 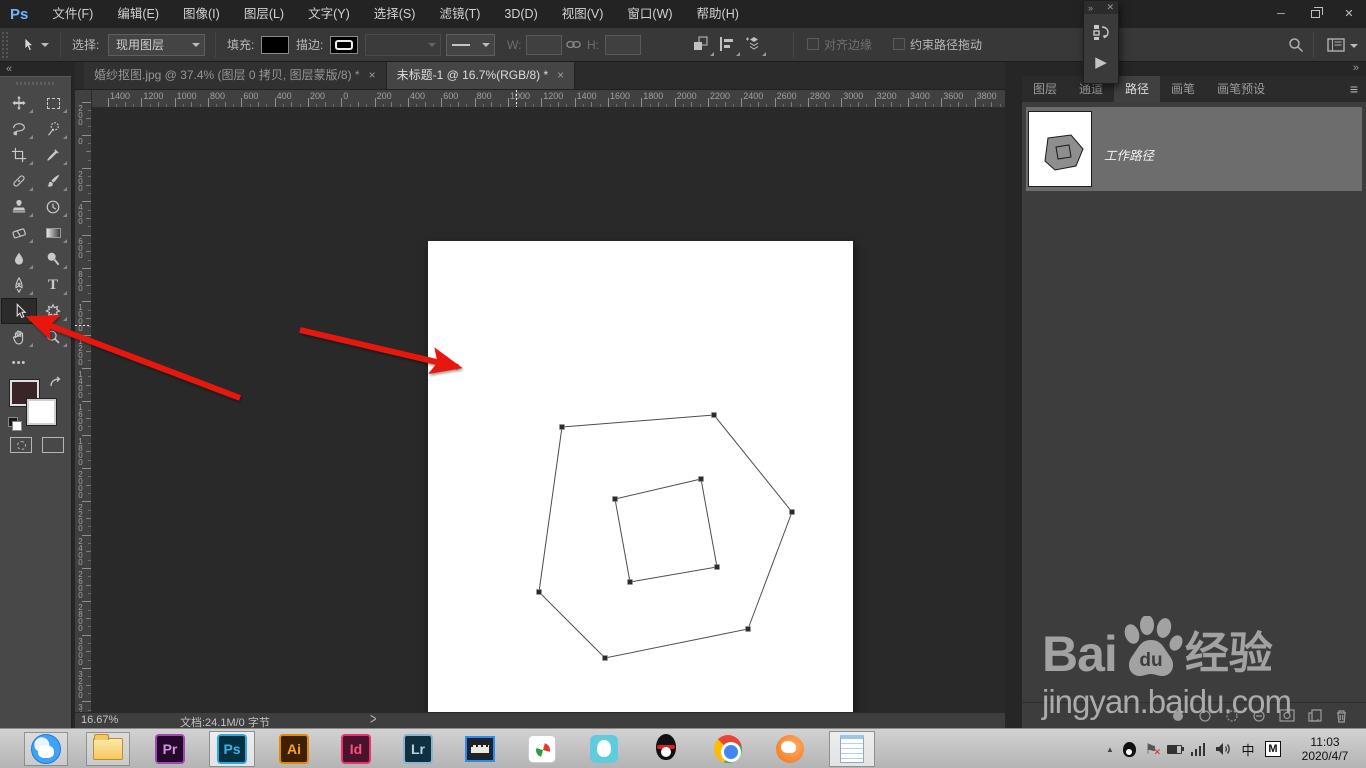 I want to click on menu-item: 滤镜(T), so click(x=459, y=14).